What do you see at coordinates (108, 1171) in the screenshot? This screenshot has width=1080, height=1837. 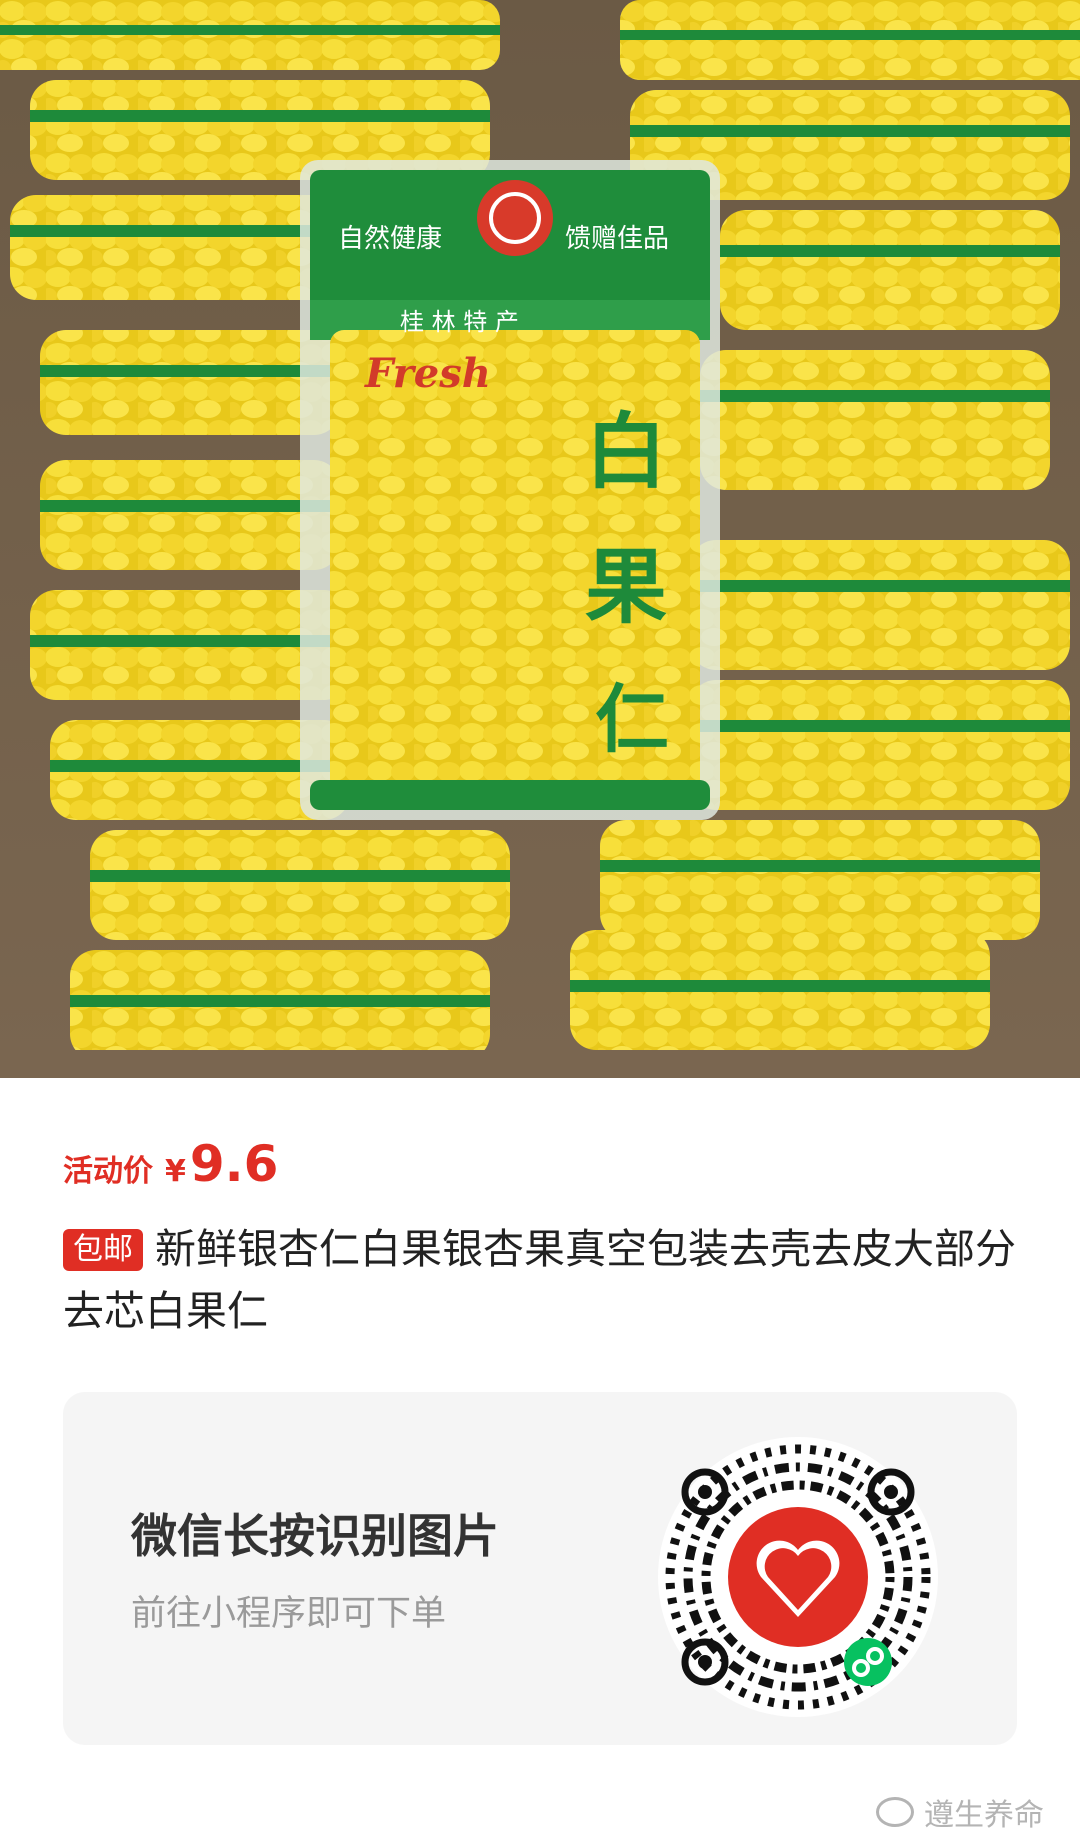 I see `activity-price-label: 活动价` at bounding box center [108, 1171].